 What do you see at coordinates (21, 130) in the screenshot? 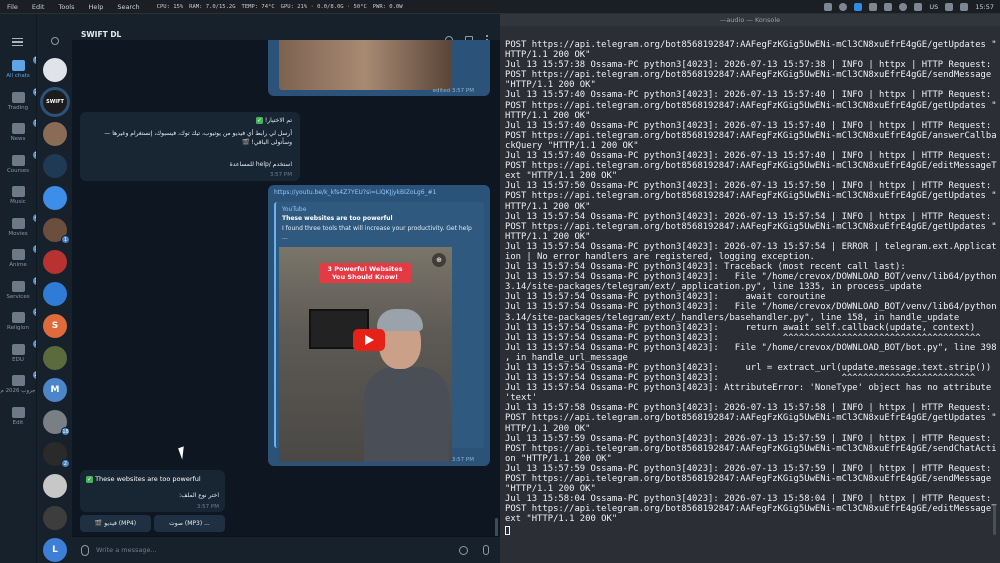
I see `folder-2: 33 News` at bounding box center [21, 130].